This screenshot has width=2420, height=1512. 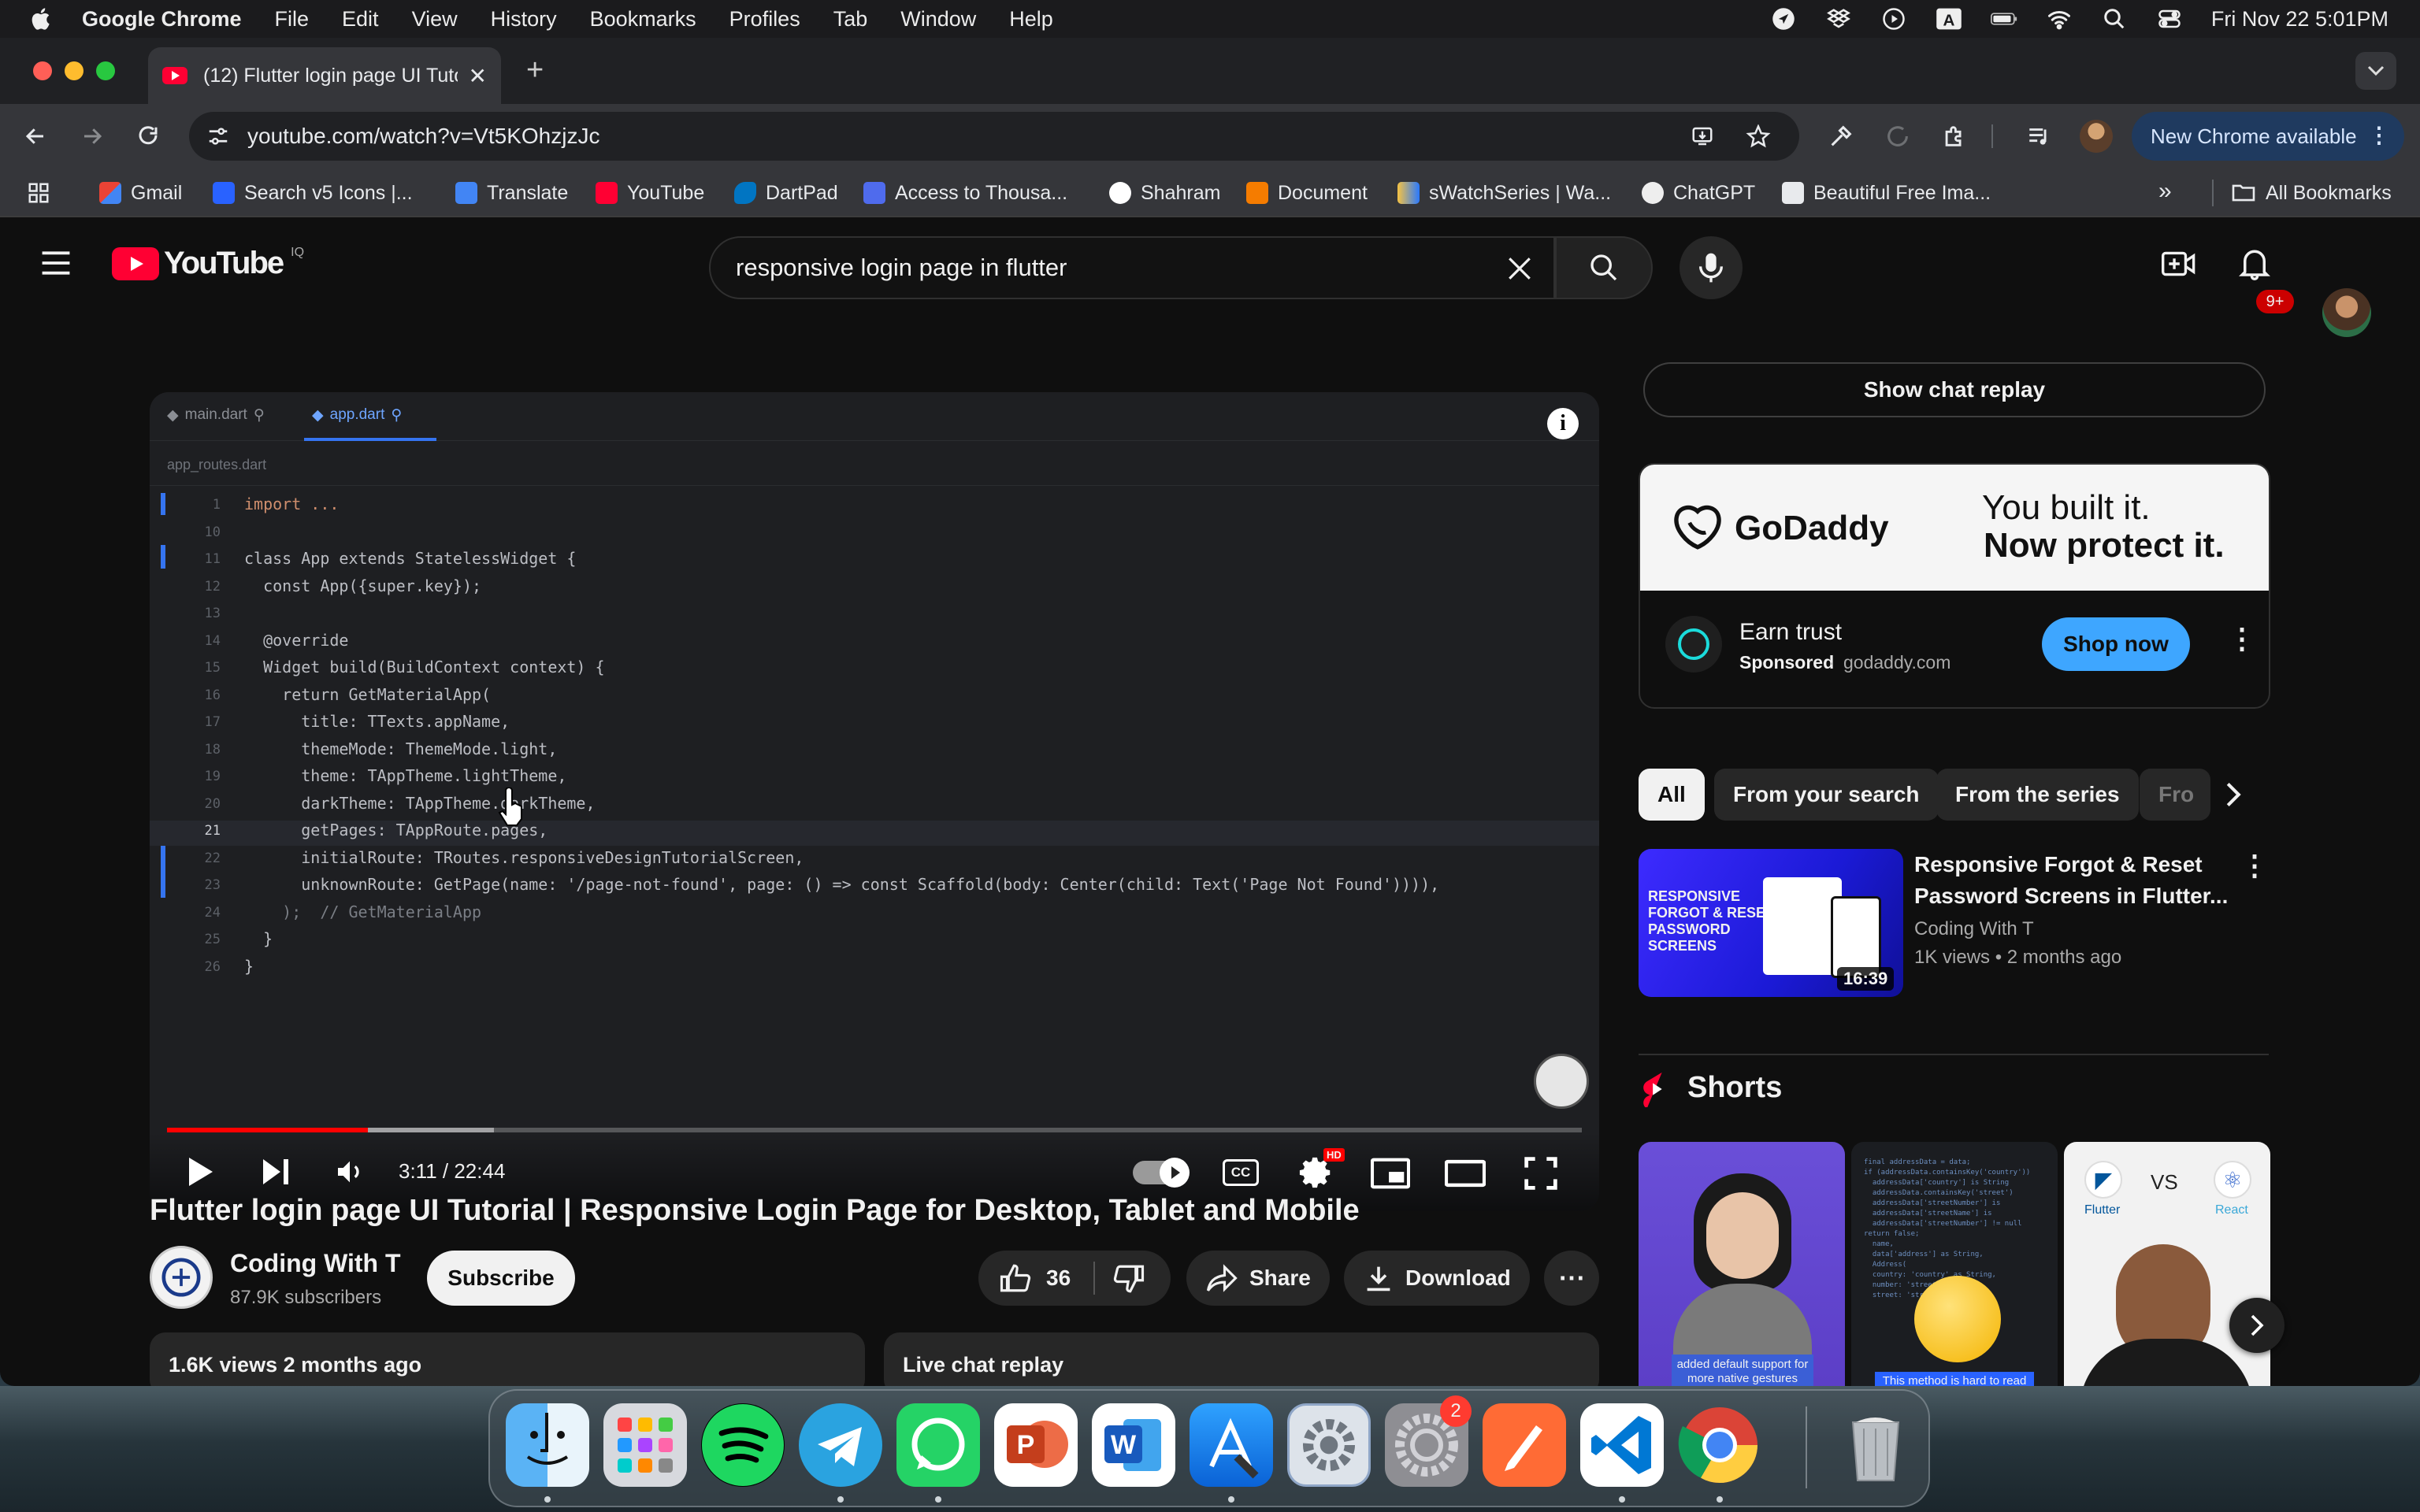 What do you see at coordinates (1893, 19) in the screenshot?
I see `play-icon` at bounding box center [1893, 19].